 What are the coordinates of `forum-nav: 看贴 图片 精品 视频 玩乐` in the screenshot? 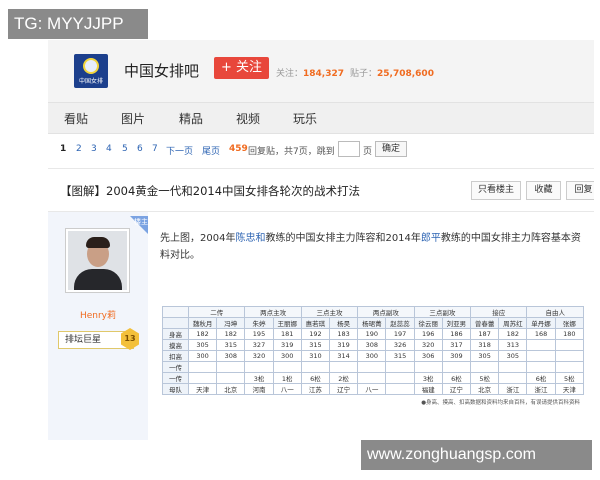 It's located at (321, 118).